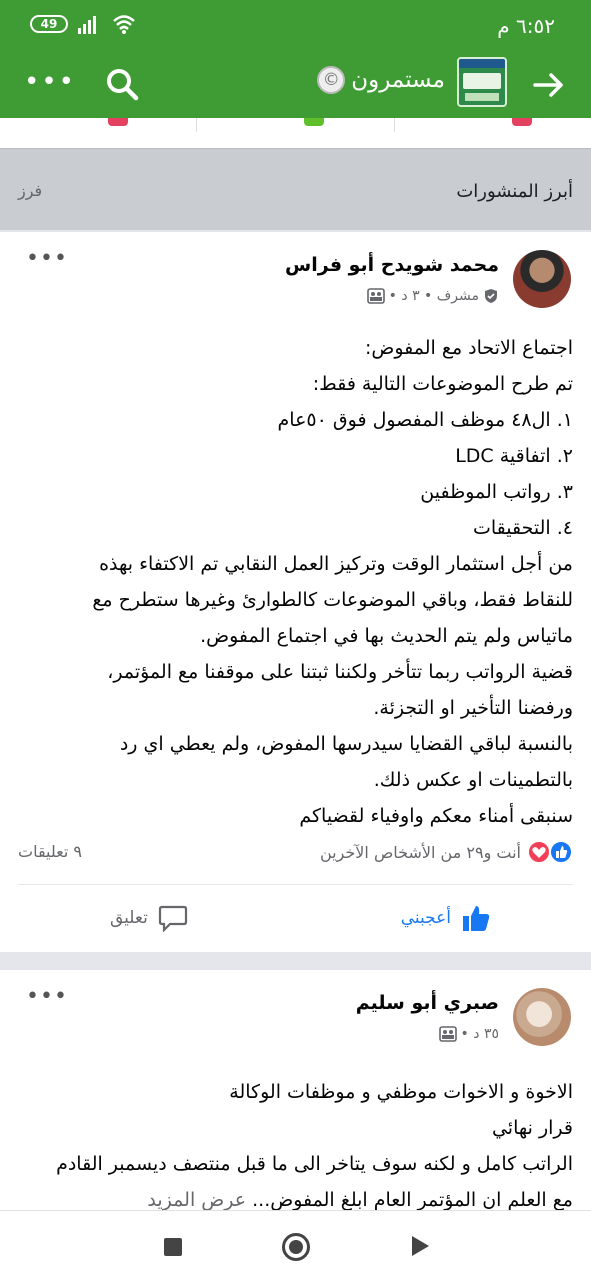 The height and width of the screenshot is (1280, 591). I want to click on post-meta: ٣٥ د •, so click(468, 1034).